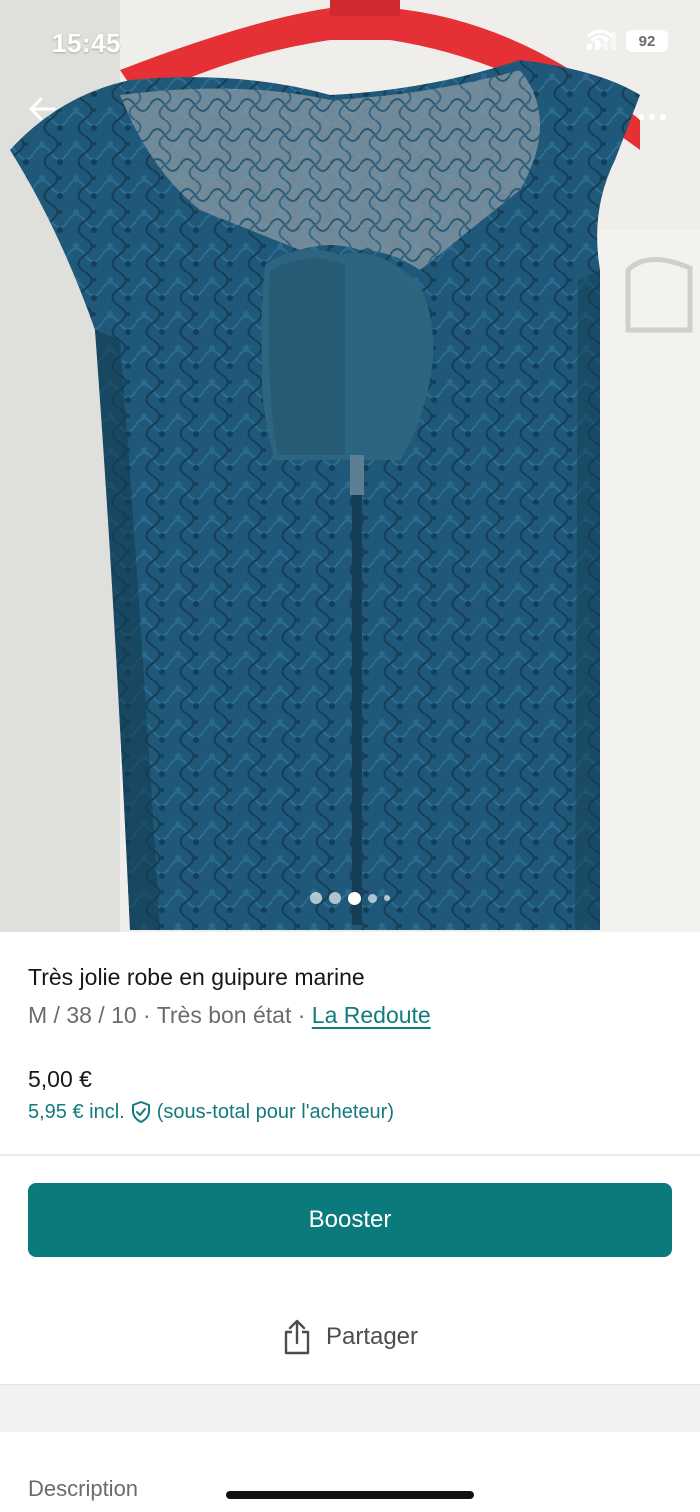 The image size is (700, 1512). I want to click on listing-meta: M / 38 / 10 · Très bon état · La Redoute, so click(229, 1015).